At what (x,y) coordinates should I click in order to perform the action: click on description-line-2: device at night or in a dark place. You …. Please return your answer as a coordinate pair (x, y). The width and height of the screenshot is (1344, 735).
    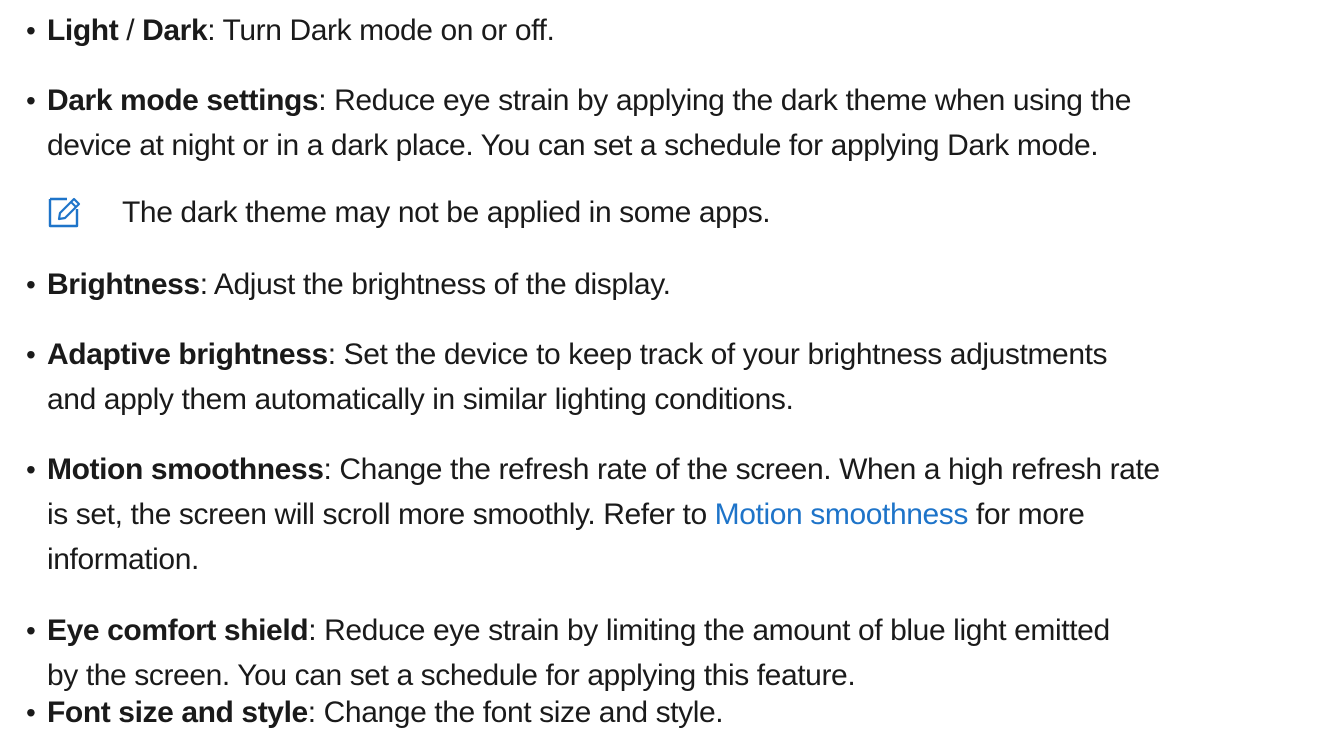
    Looking at the image, I should click on (573, 145).